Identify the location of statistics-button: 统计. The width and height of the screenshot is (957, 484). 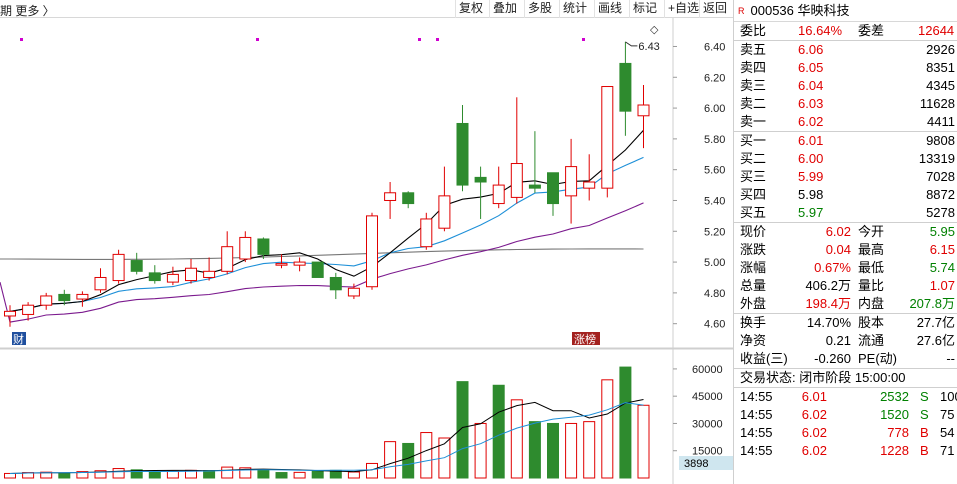
(574, 9).